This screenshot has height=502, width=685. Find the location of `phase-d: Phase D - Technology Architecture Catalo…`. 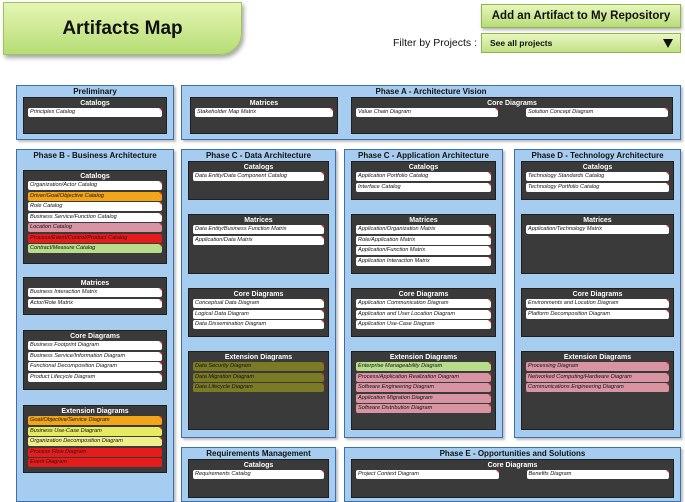

phase-d: Phase D - Technology Architecture Catalo… is located at coordinates (597, 293).